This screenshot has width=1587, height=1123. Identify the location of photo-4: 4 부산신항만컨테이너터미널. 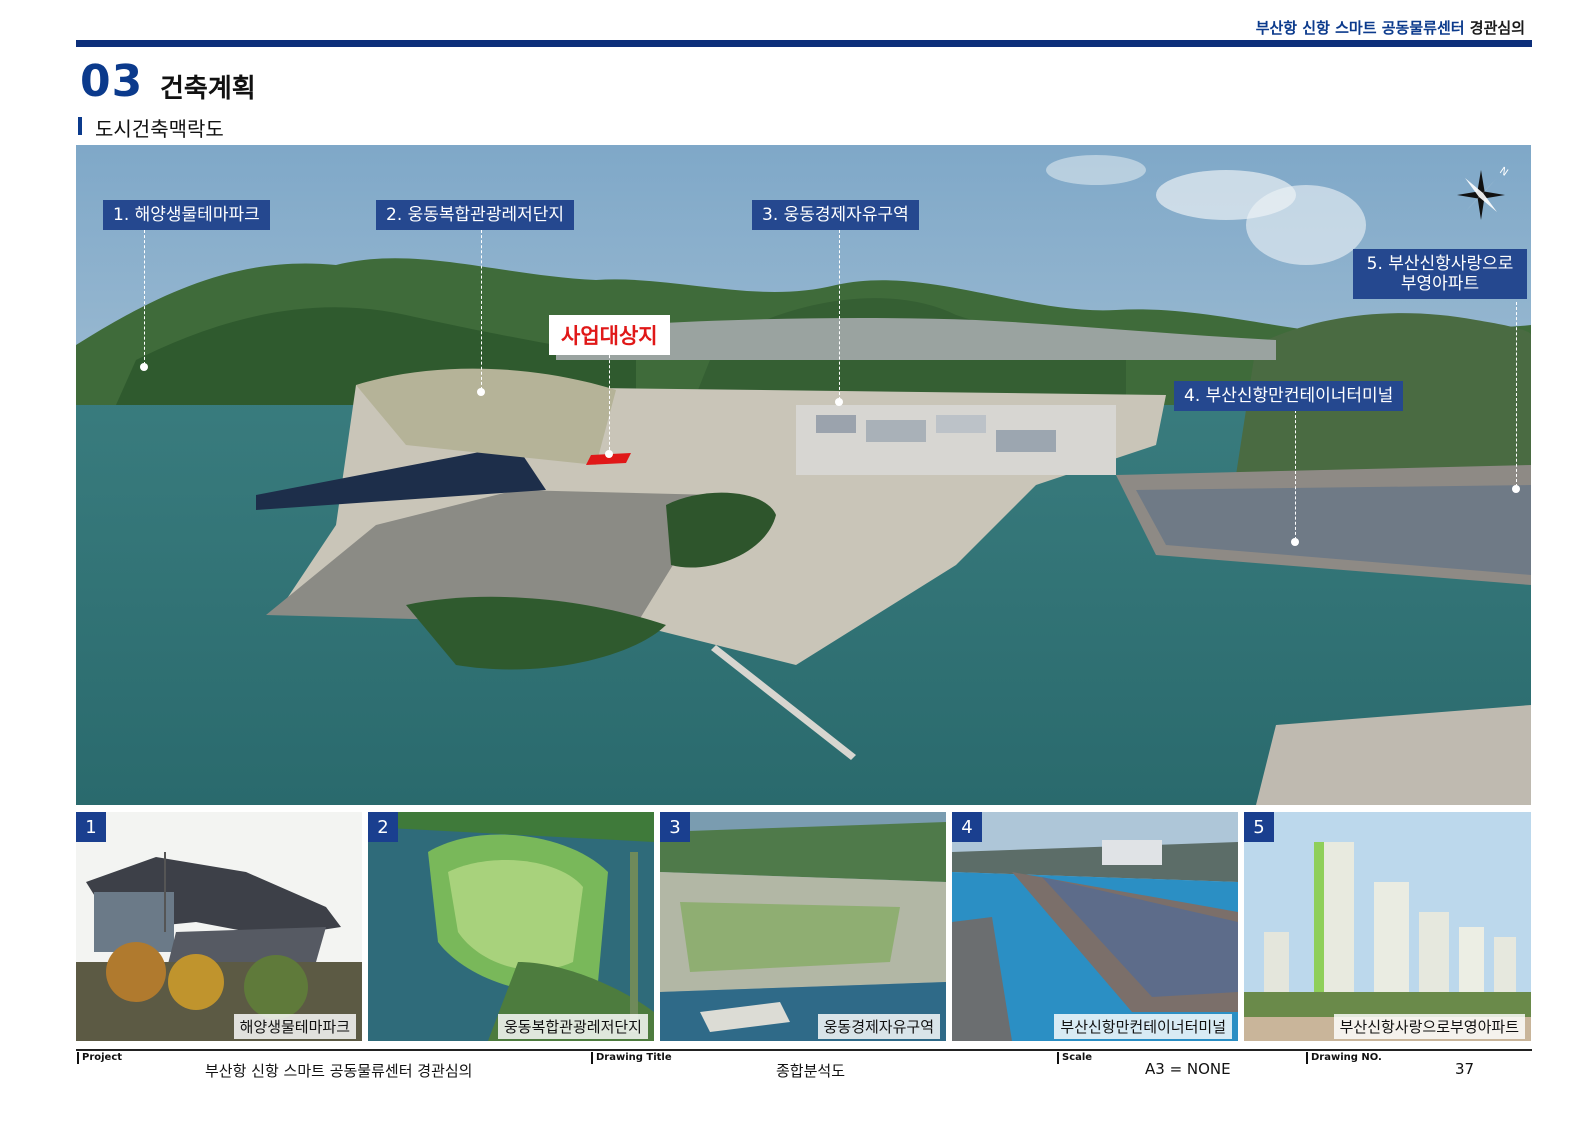
(1095, 926).